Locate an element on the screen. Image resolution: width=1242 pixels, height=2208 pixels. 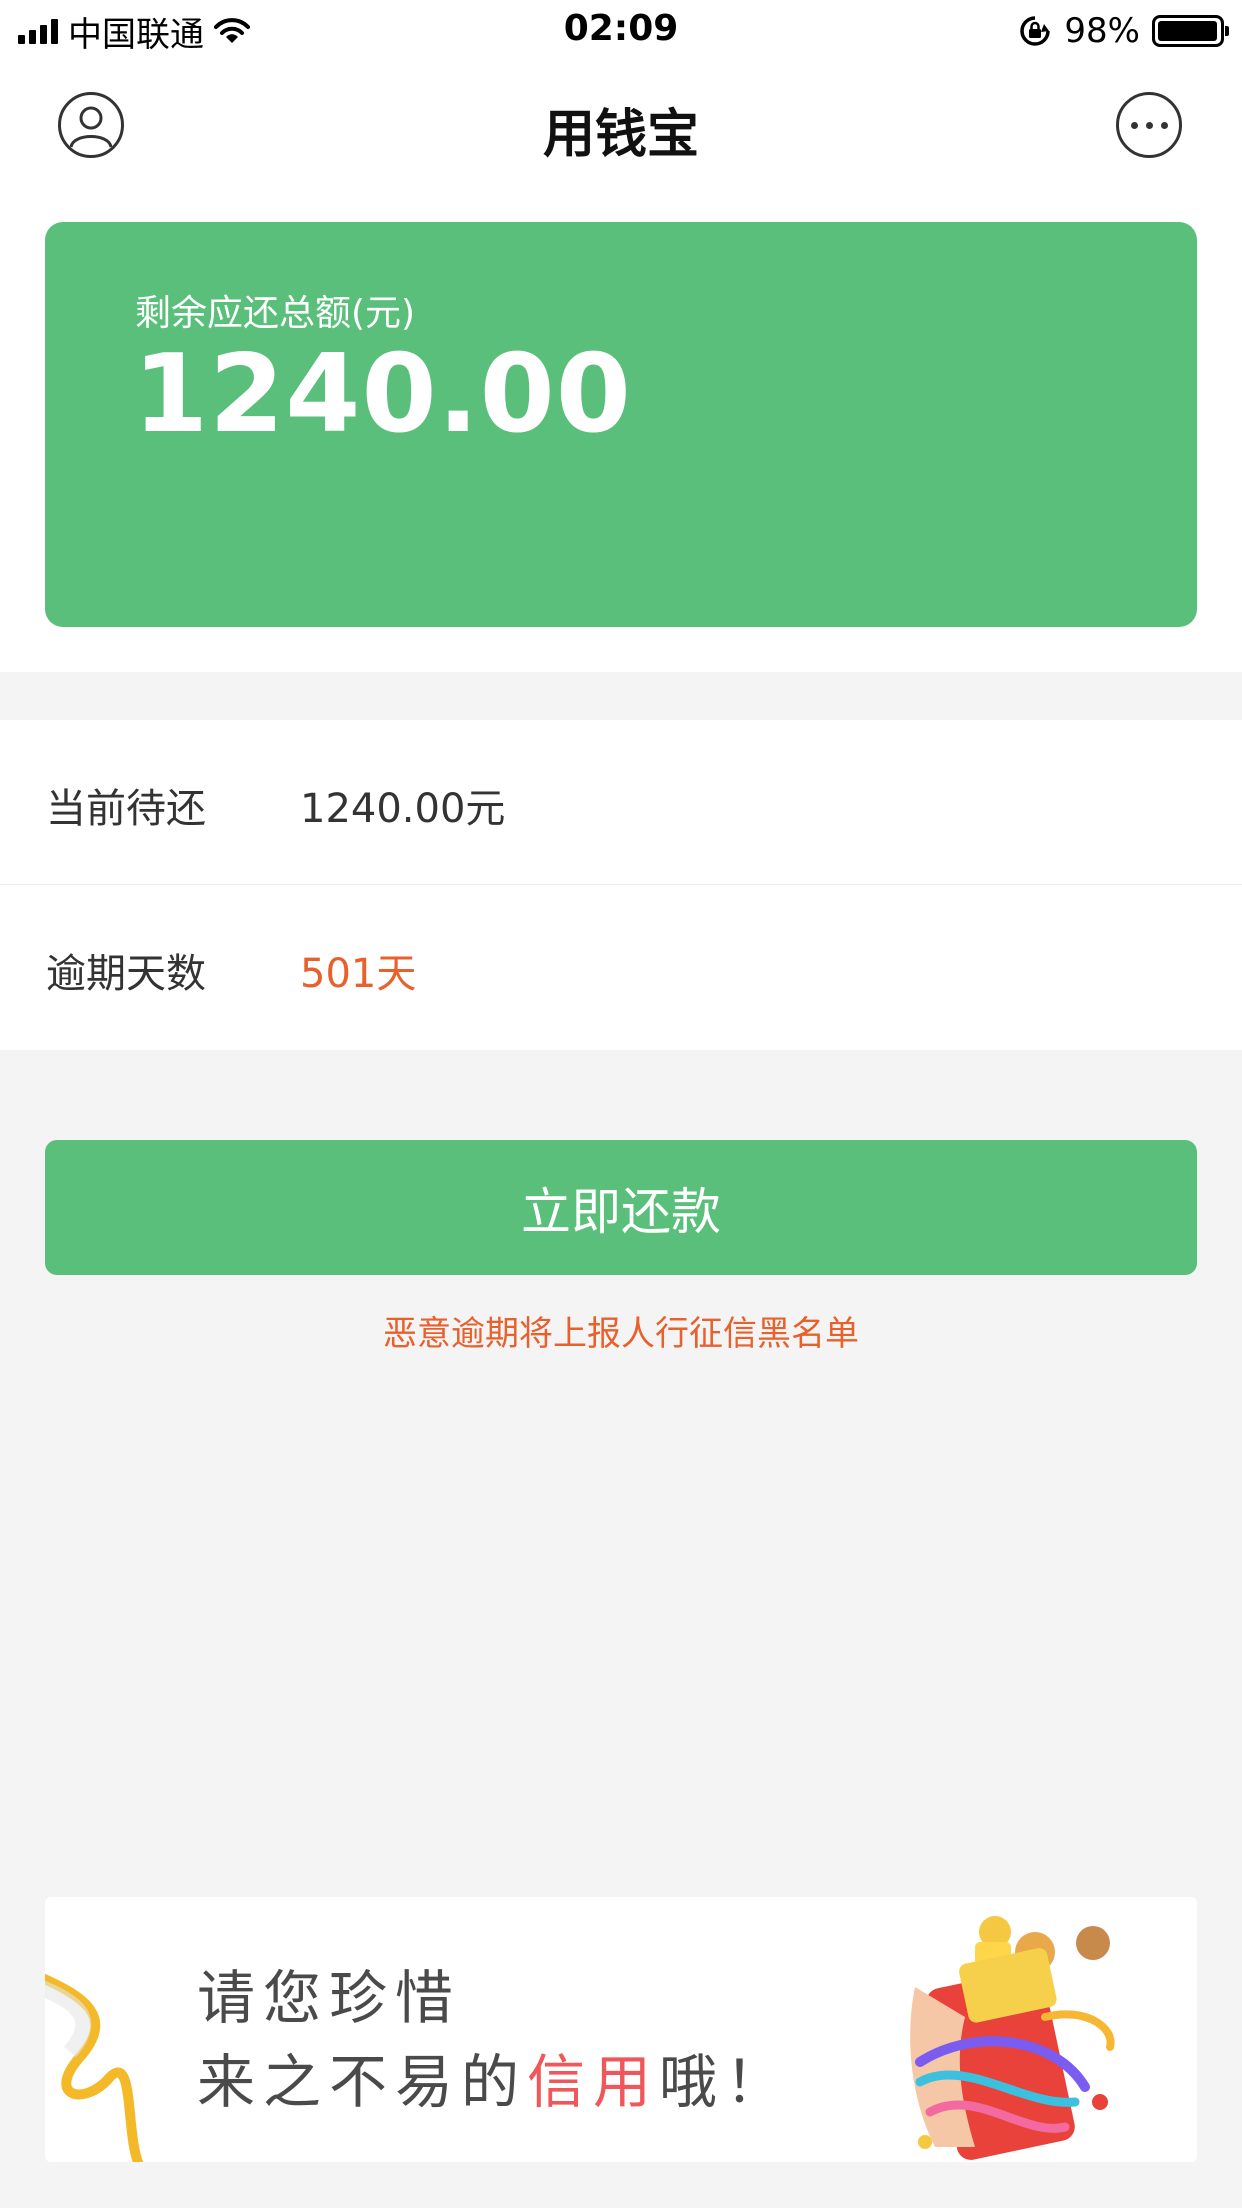
ribbon-decoration-icon is located at coordinates (94, 2067).